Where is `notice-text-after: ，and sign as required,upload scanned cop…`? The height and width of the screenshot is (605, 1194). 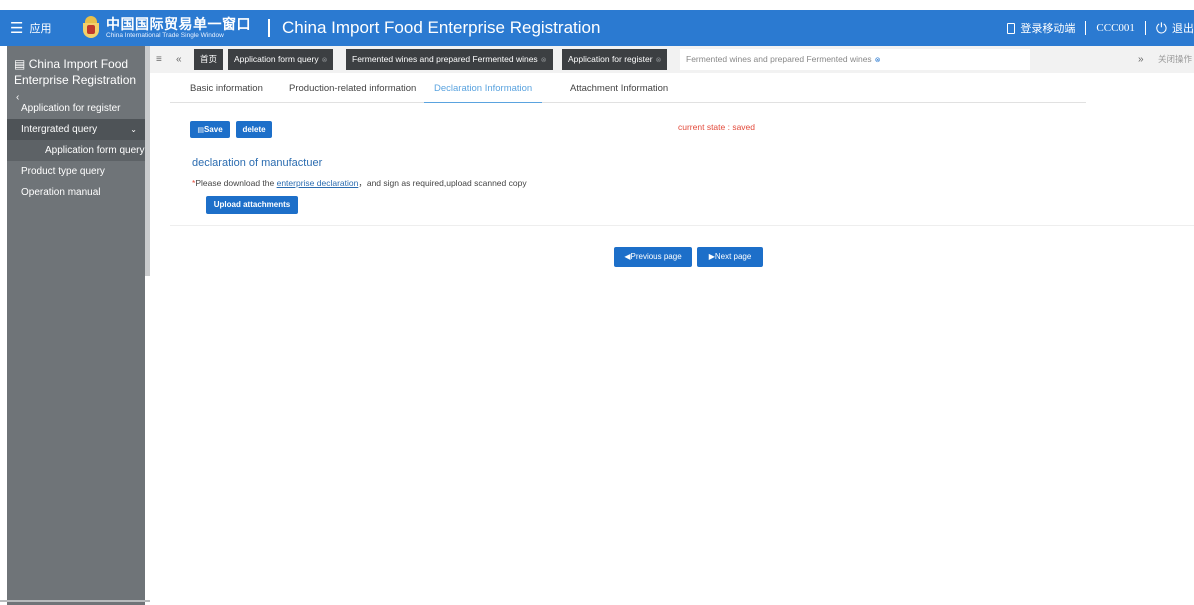 notice-text-after: ，and sign as required,upload scanned cop… is located at coordinates (442, 183).